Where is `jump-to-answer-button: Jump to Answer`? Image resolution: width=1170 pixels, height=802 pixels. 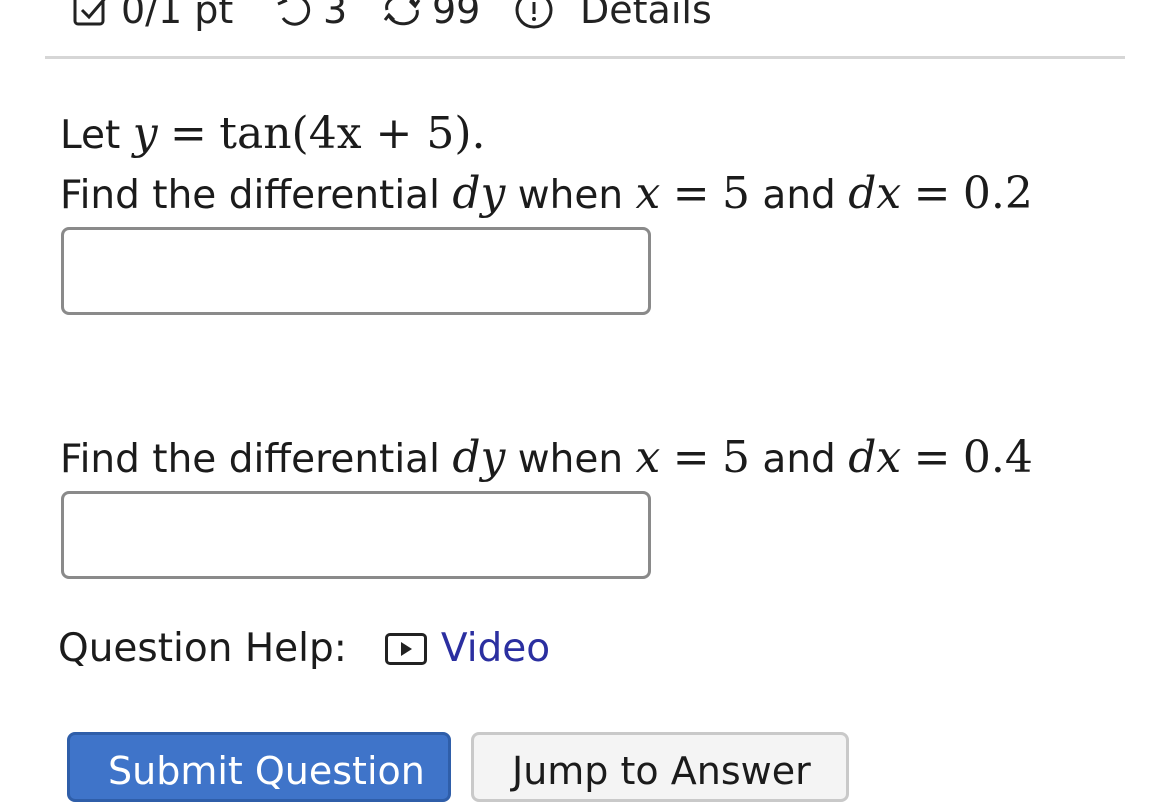 jump-to-answer-button: Jump to Answer is located at coordinates (660, 767).